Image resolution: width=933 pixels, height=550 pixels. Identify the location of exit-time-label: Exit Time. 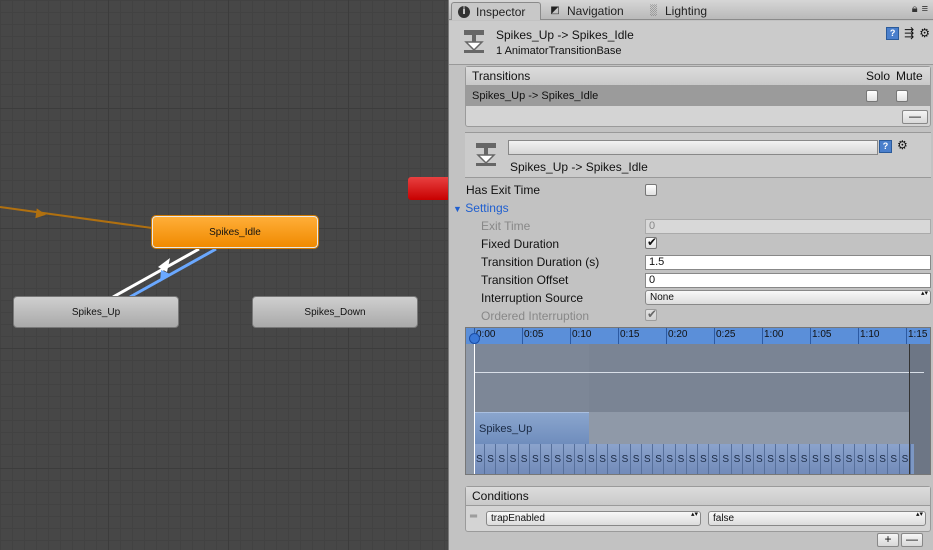
(506, 226).